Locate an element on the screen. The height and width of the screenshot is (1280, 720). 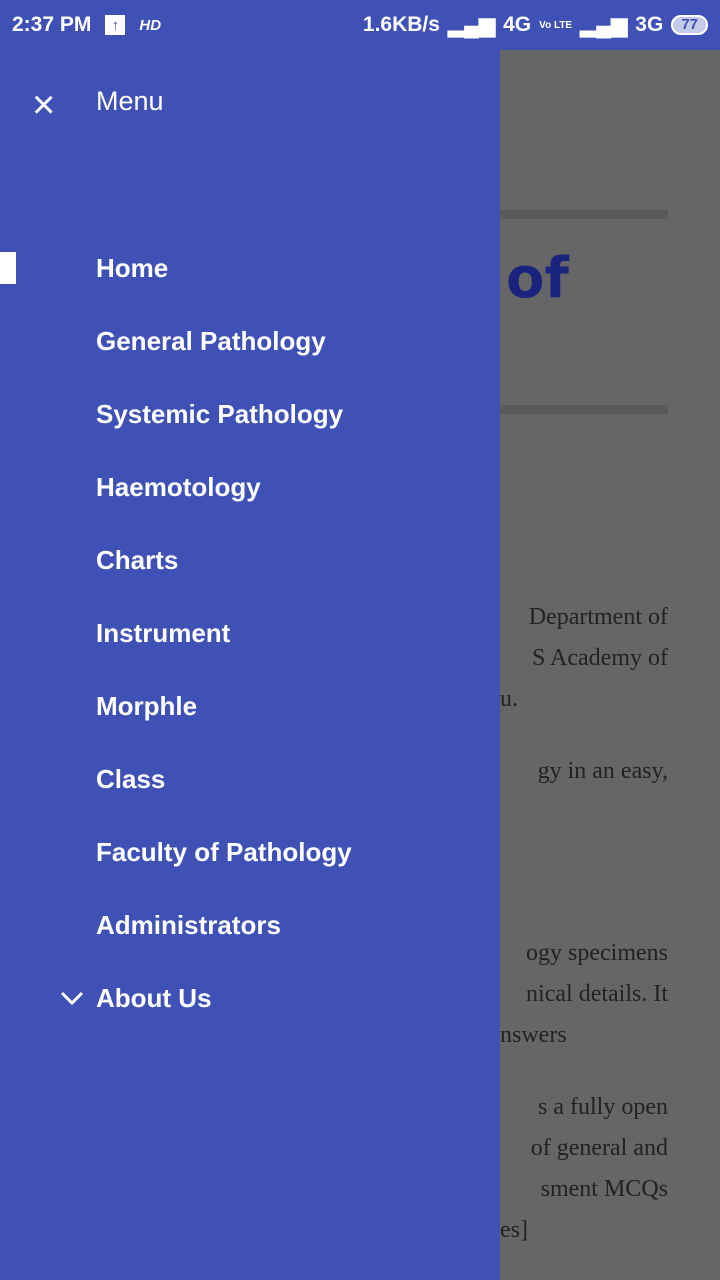
text-line: nswers is located at coordinates (533, 1035).